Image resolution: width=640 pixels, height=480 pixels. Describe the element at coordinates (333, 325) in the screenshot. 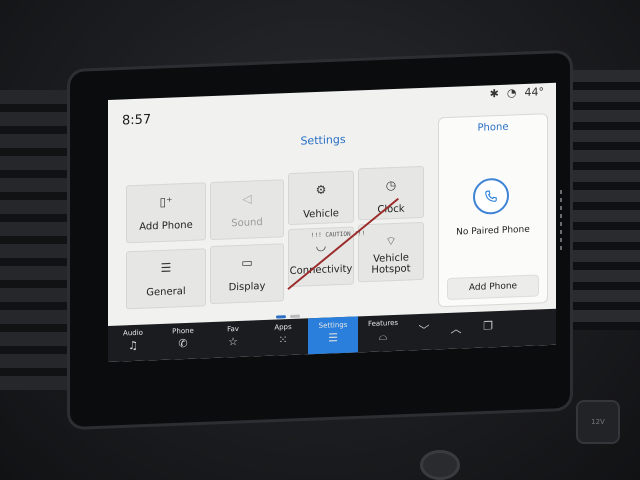

I see `nav-label: Settings` at that location.